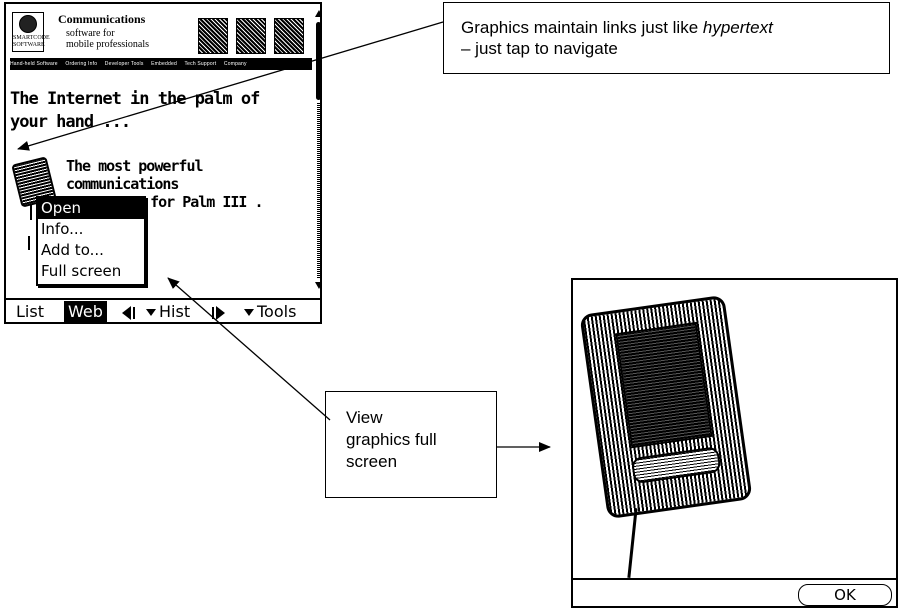  Describe the element at coordinates (249, 349) in the screenshot. I see `arrow-to-context-menu` at that location.